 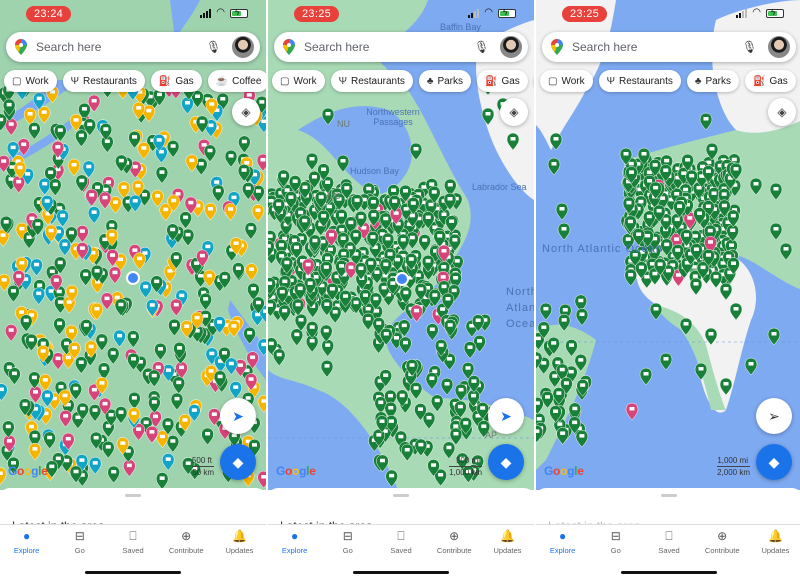 What do you see at coordinates (507, 550) in the screenshot?
I see `nav-label: Updates` at bounding box center [507, 550].